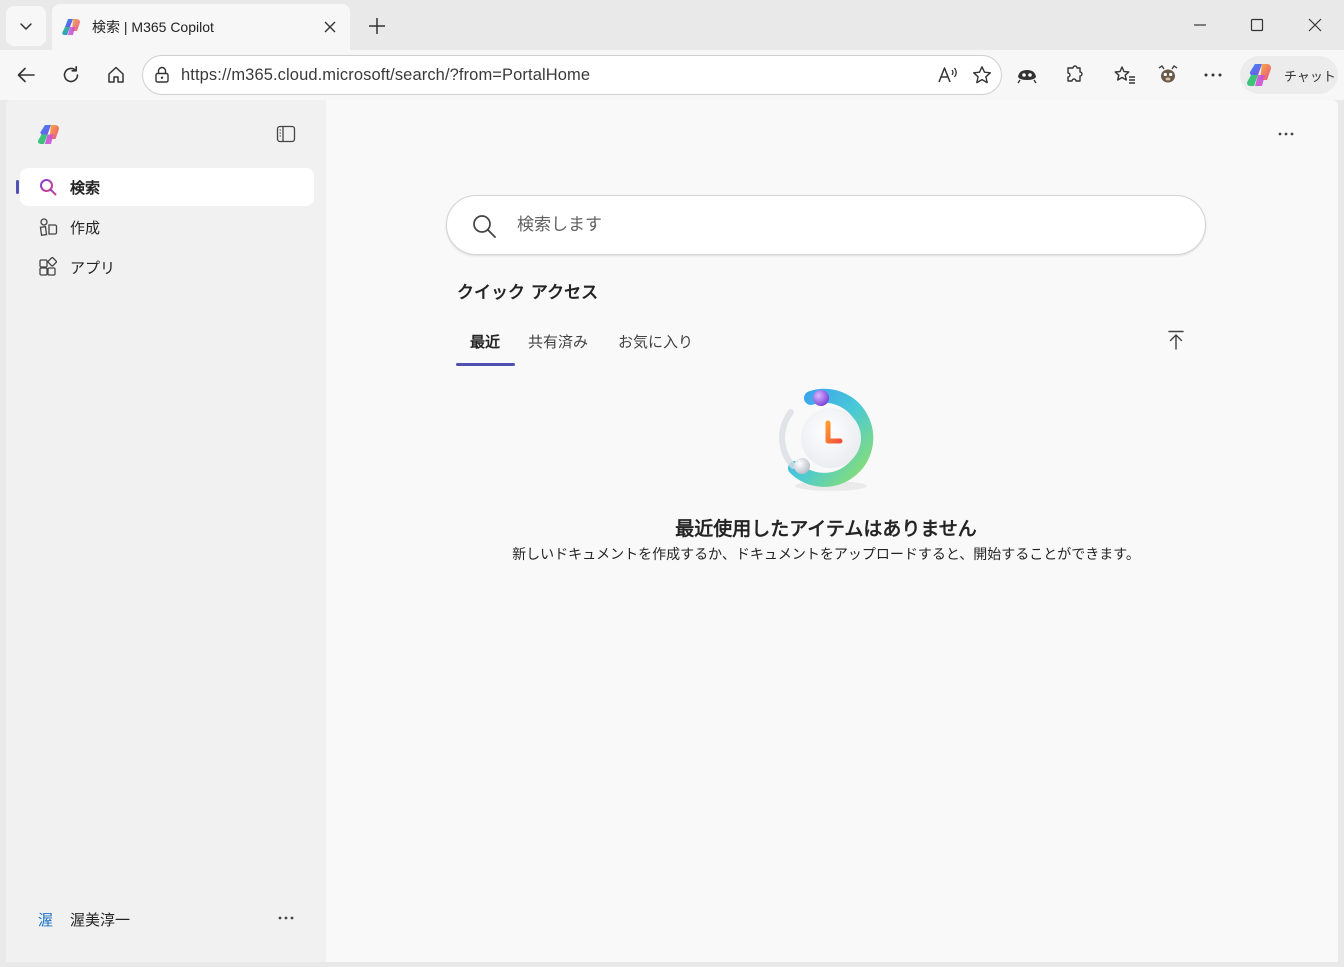 This screenshot has height=967, width=1344. Describe the element at coordinates (17, 187) in the screenshot. I see `active-indicator` at that location.